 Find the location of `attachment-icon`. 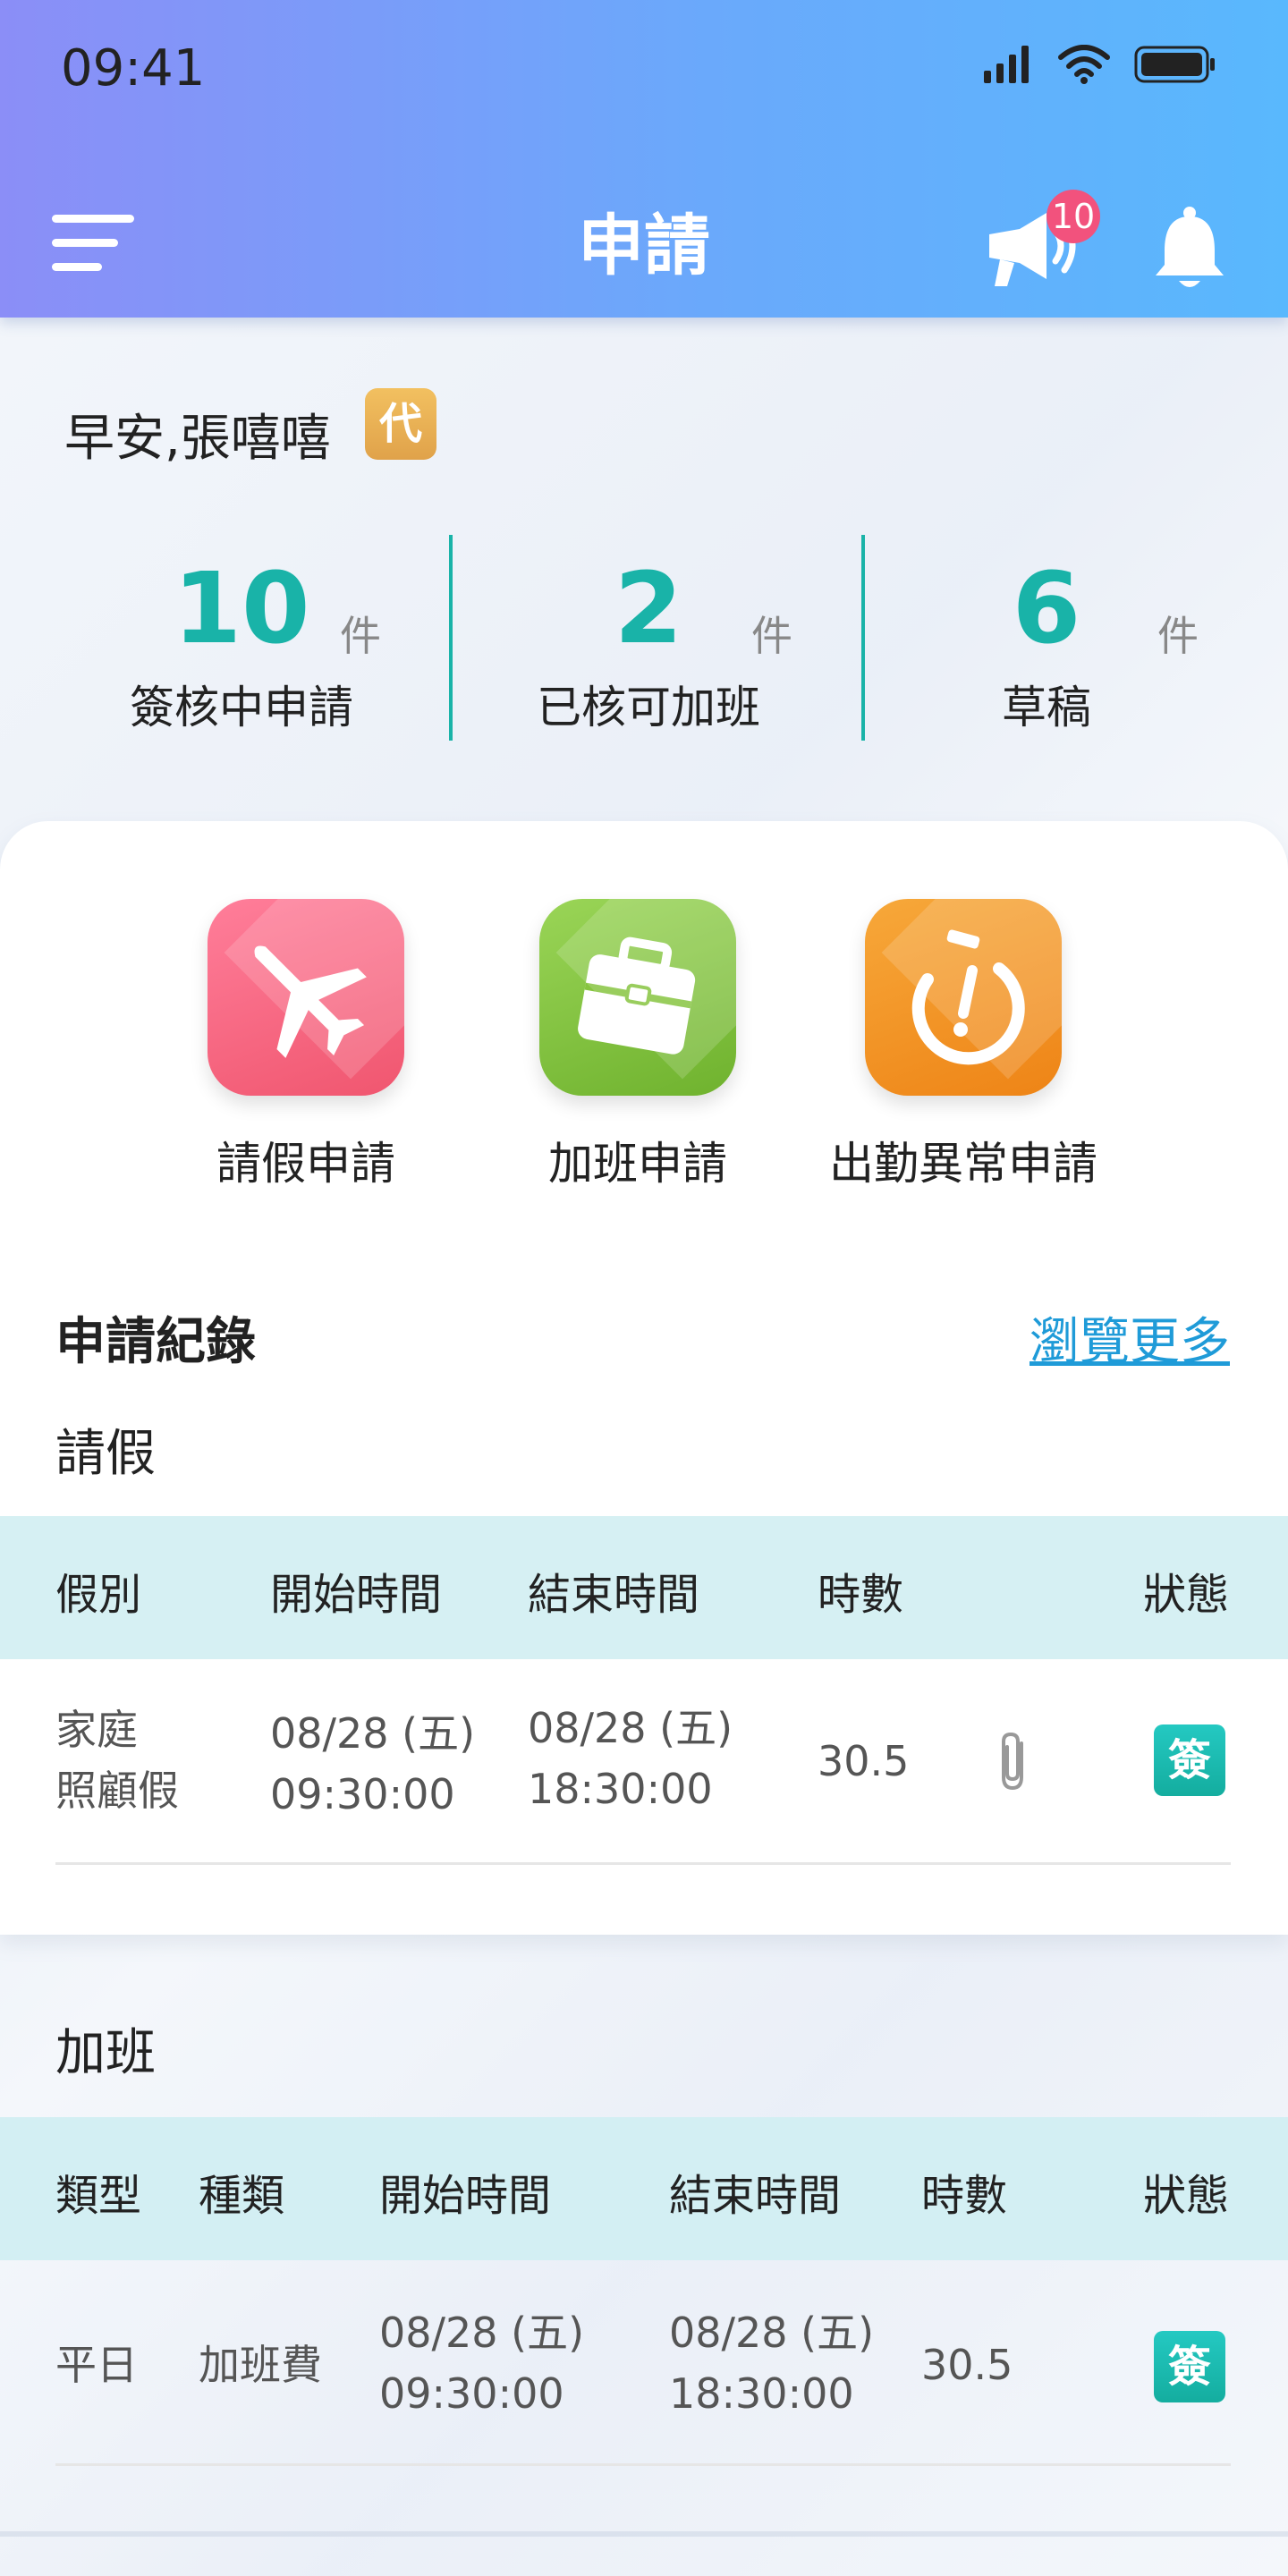

attachment-icon is located at coordinates (1014, 1762).